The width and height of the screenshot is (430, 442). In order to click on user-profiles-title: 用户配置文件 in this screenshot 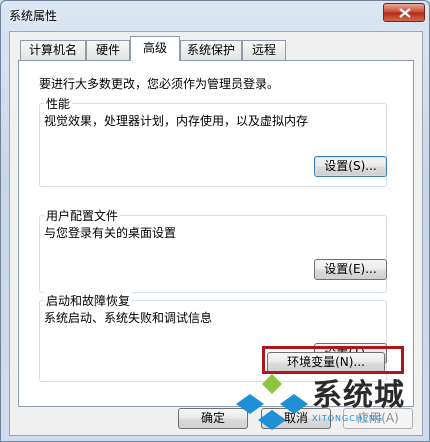, I will do `click(82, 215)`.